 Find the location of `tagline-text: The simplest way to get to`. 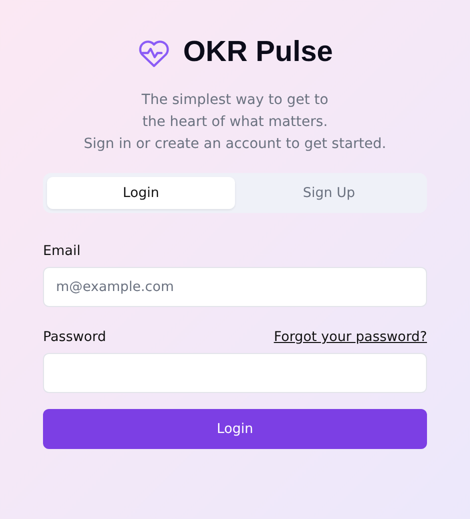

tagline-text: The simplest way to get to is located at coordinates (235, 100).